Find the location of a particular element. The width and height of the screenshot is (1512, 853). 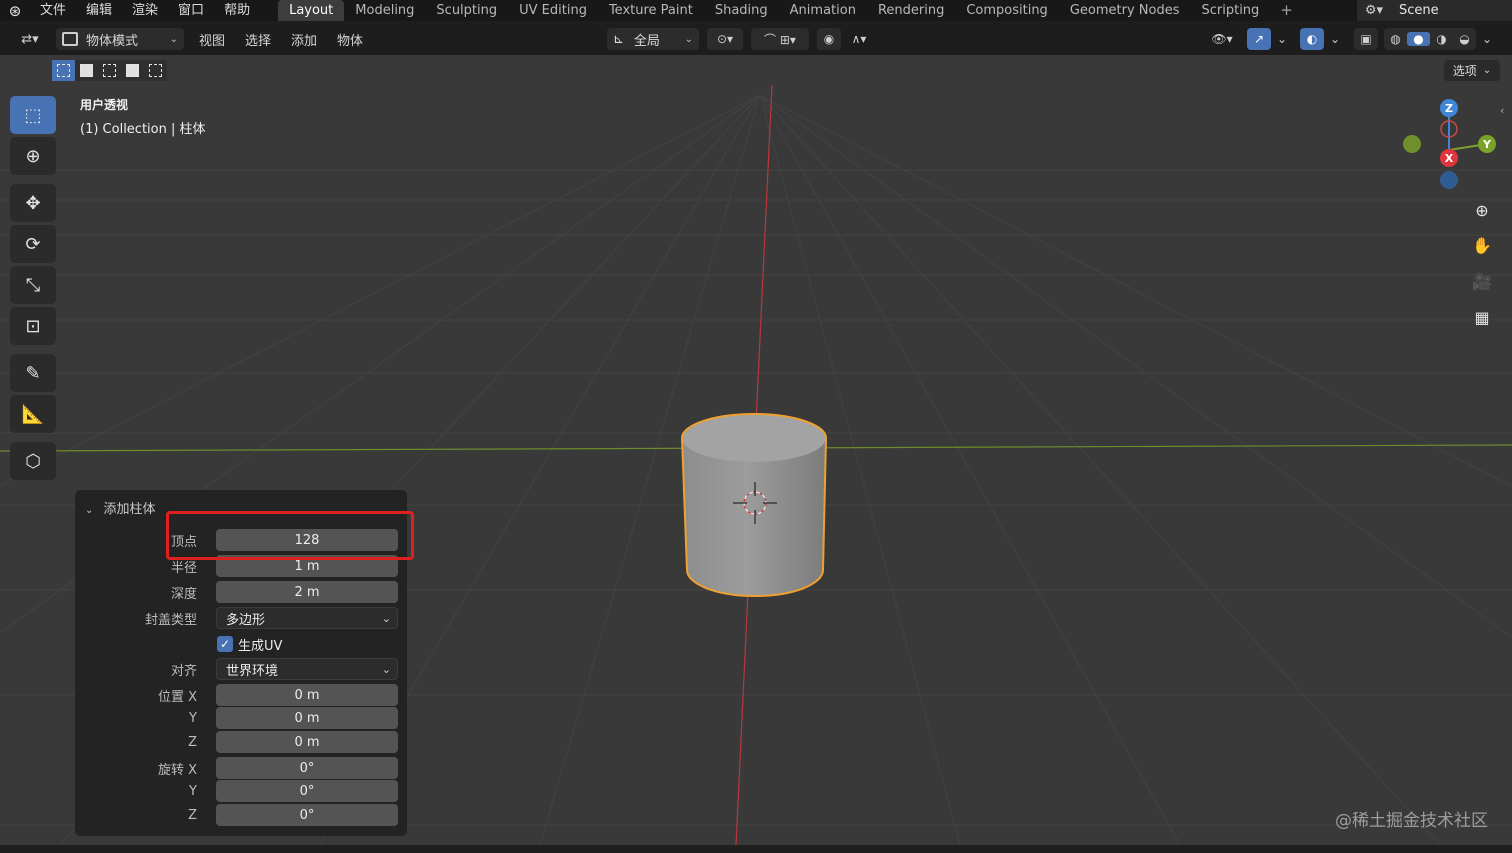

tool-shelf: ⬚ ⊕ ✥ ⟳ ⤡ ⊡ ✎ 📐 ⬡ is located at coordinates (34, 289).